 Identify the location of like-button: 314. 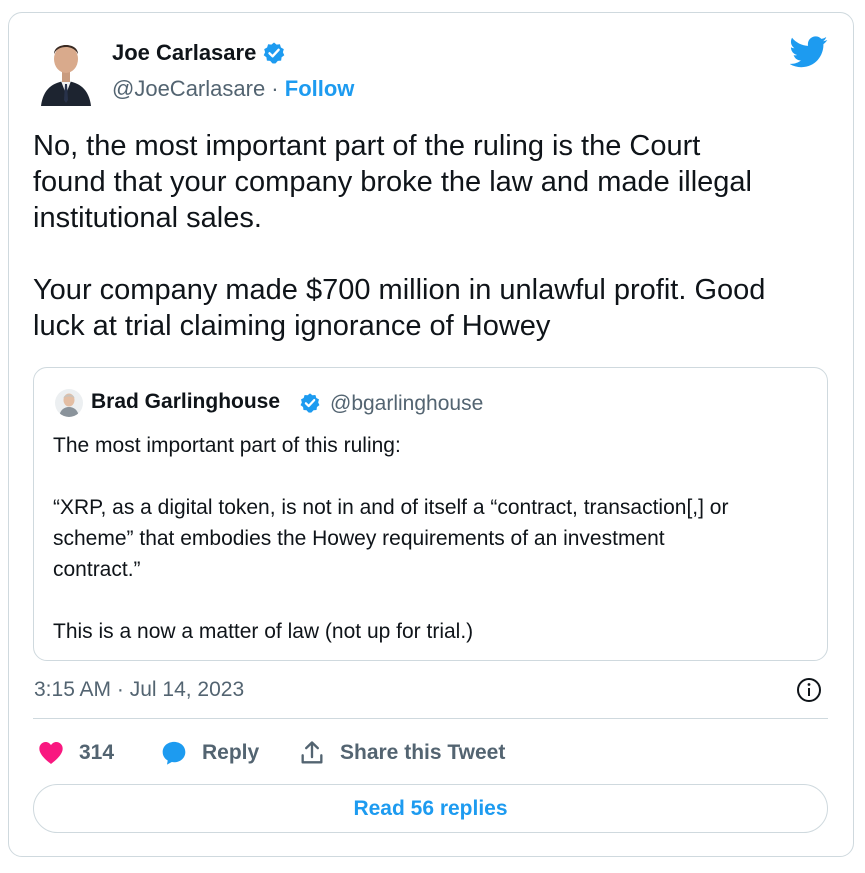
(75, 753).